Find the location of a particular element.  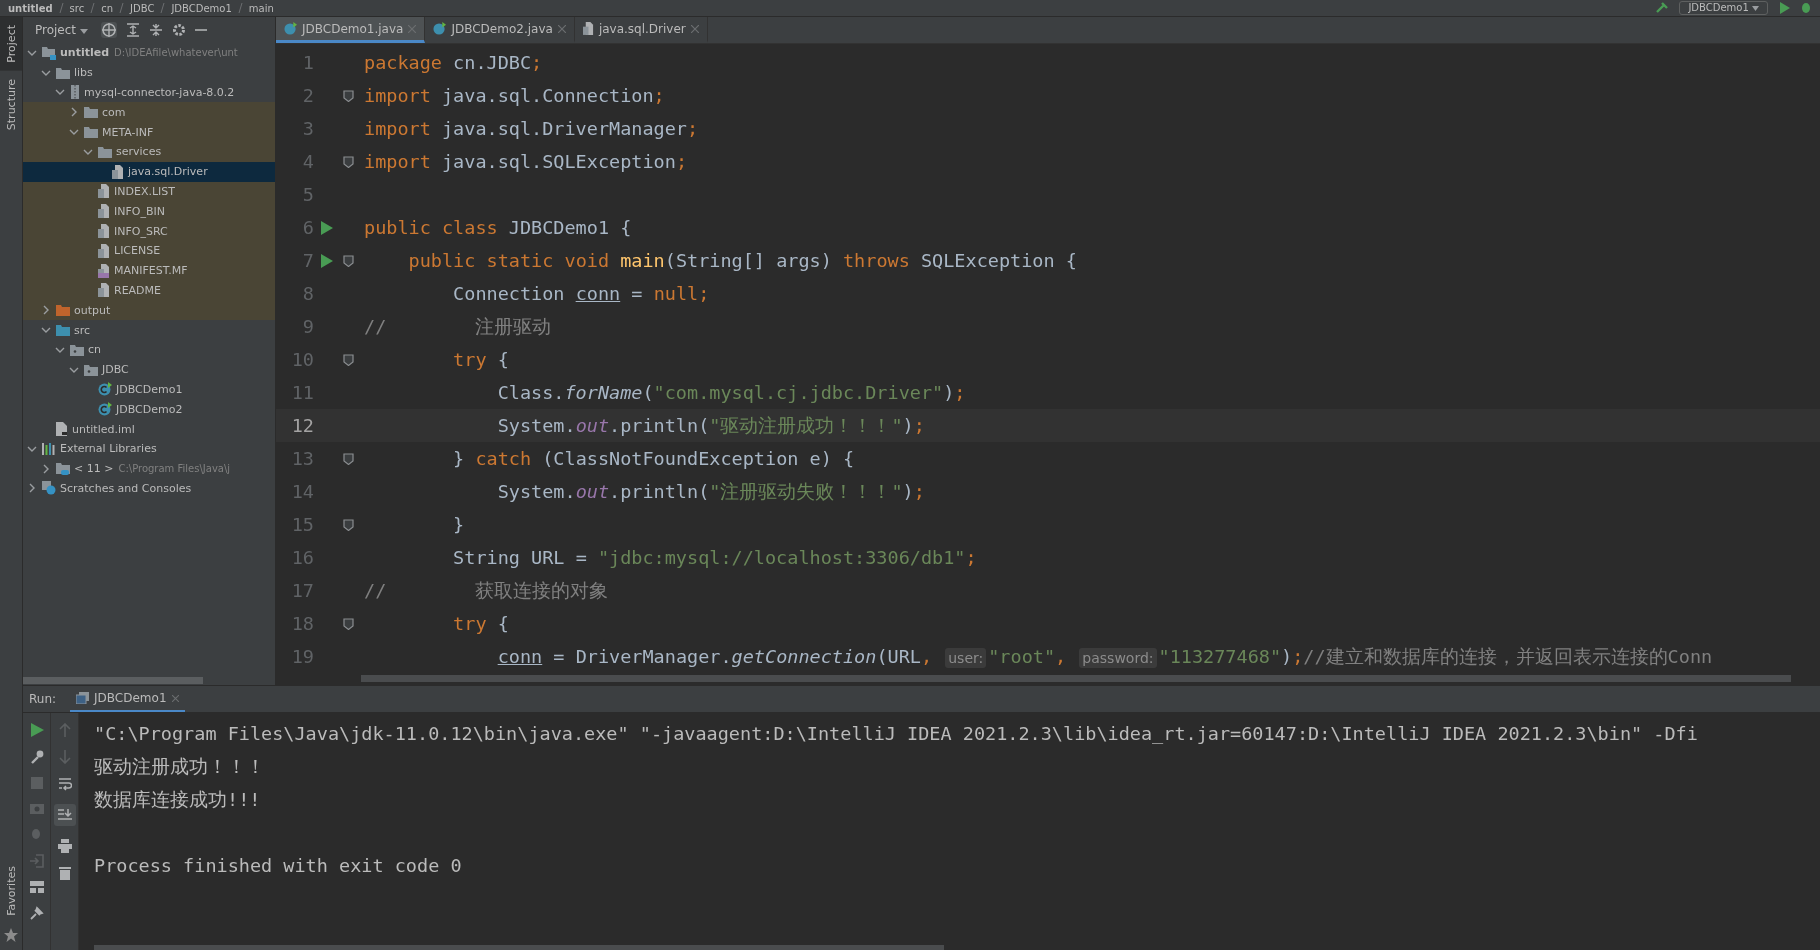

scroll-to-end-icon is located at coordinates (64, 815).